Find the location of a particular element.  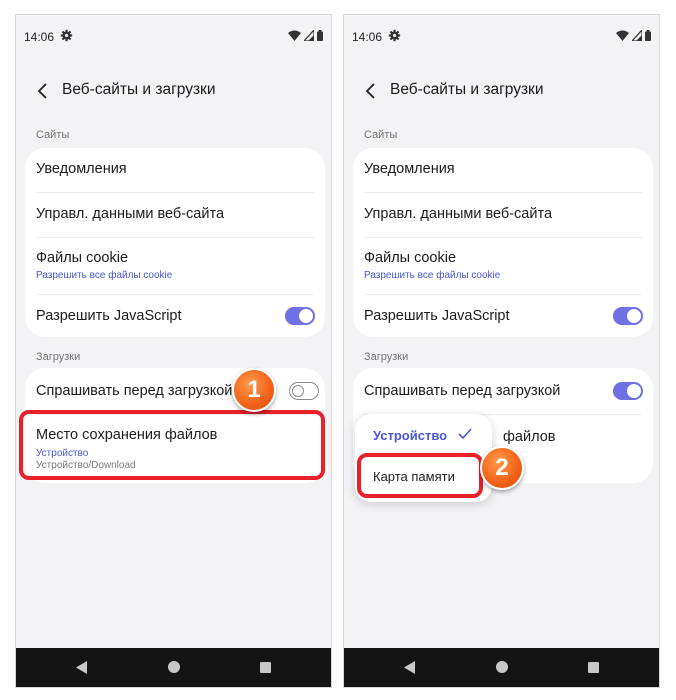

step-badge-2: 2 is located at coordinates (502, 468).